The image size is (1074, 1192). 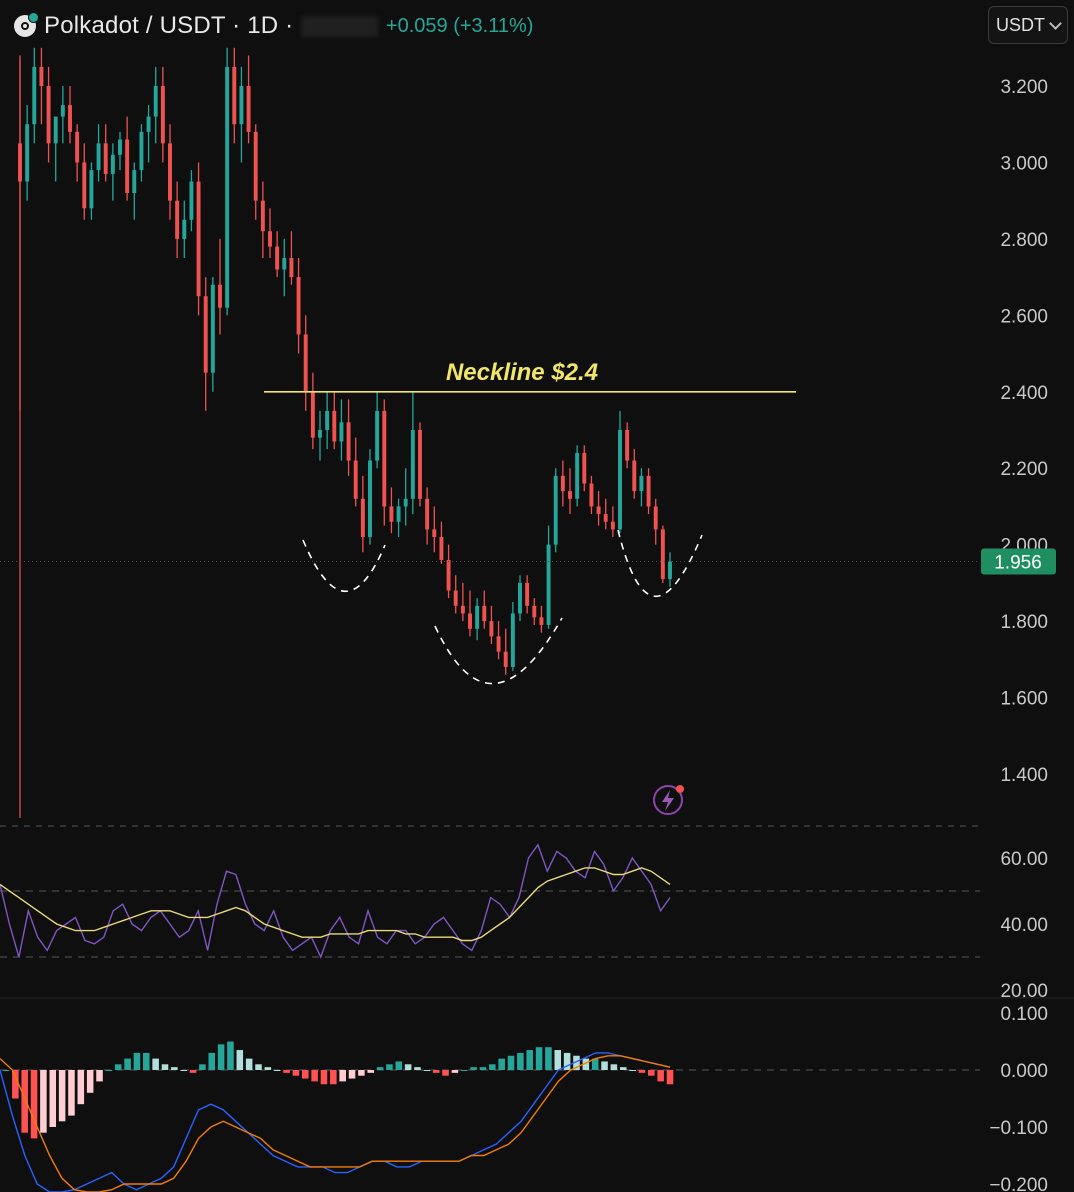 I want to click on rsi-ma-line, so click(x=335, y=904).